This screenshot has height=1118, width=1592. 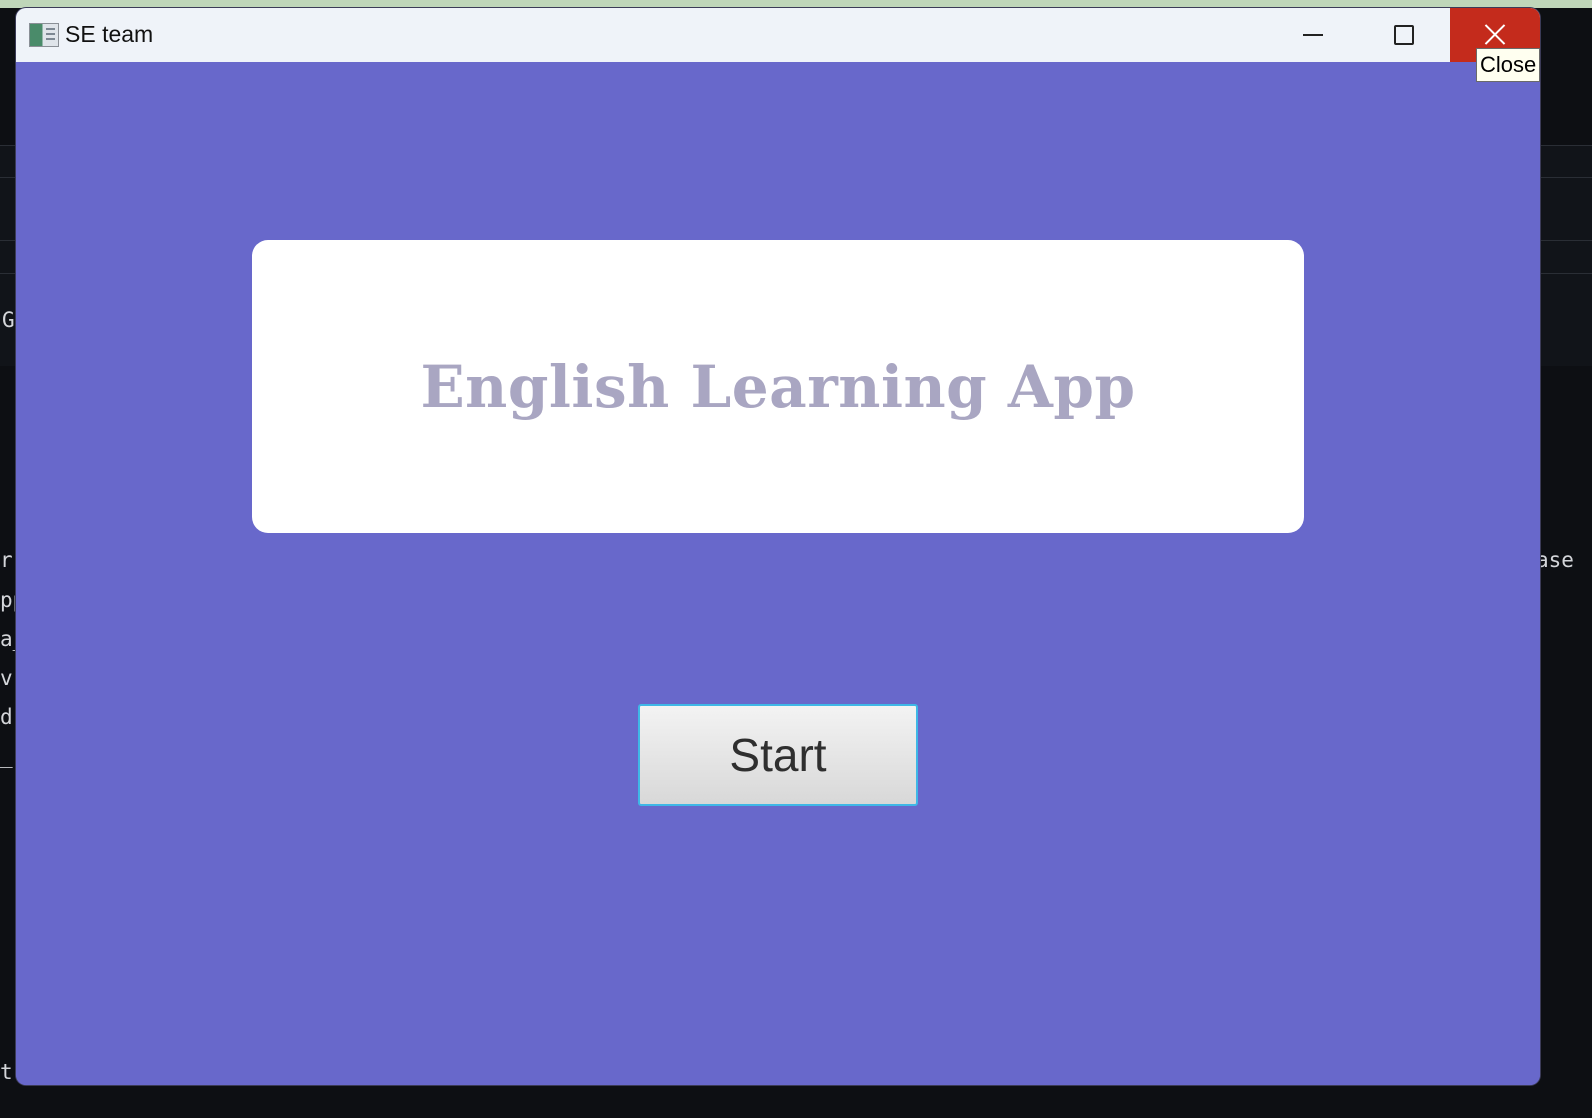 What do you see at coordinates (6, 1072) in the screenshot?
I see `background-text-fragment: t` at bounding box center [6, 1072].